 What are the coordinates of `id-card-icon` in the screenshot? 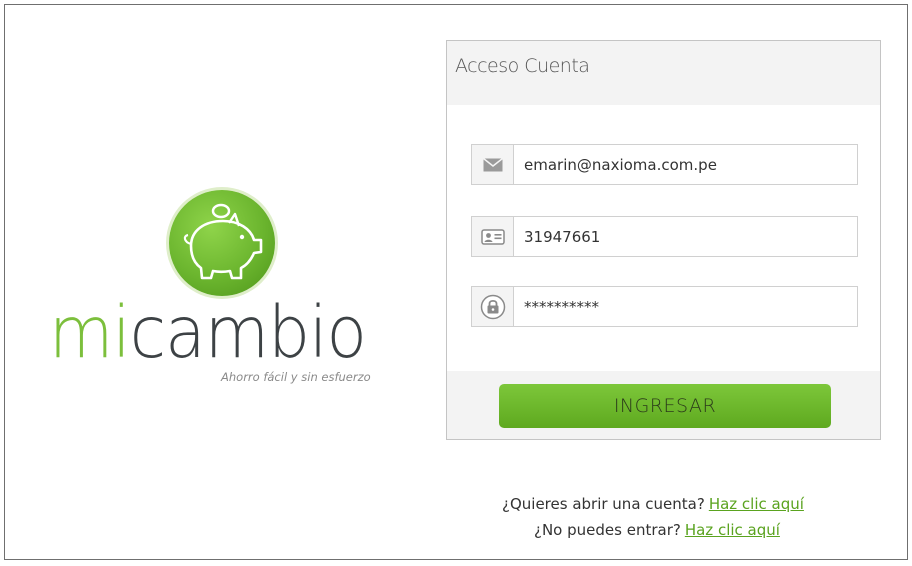 It's located at (493, 236).